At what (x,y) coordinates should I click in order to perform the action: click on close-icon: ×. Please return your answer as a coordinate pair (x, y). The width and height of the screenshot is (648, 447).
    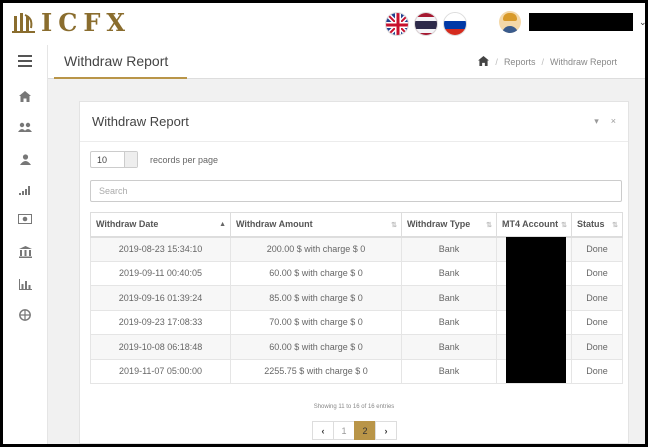
    Looking at the image, I should click on (613, 121).